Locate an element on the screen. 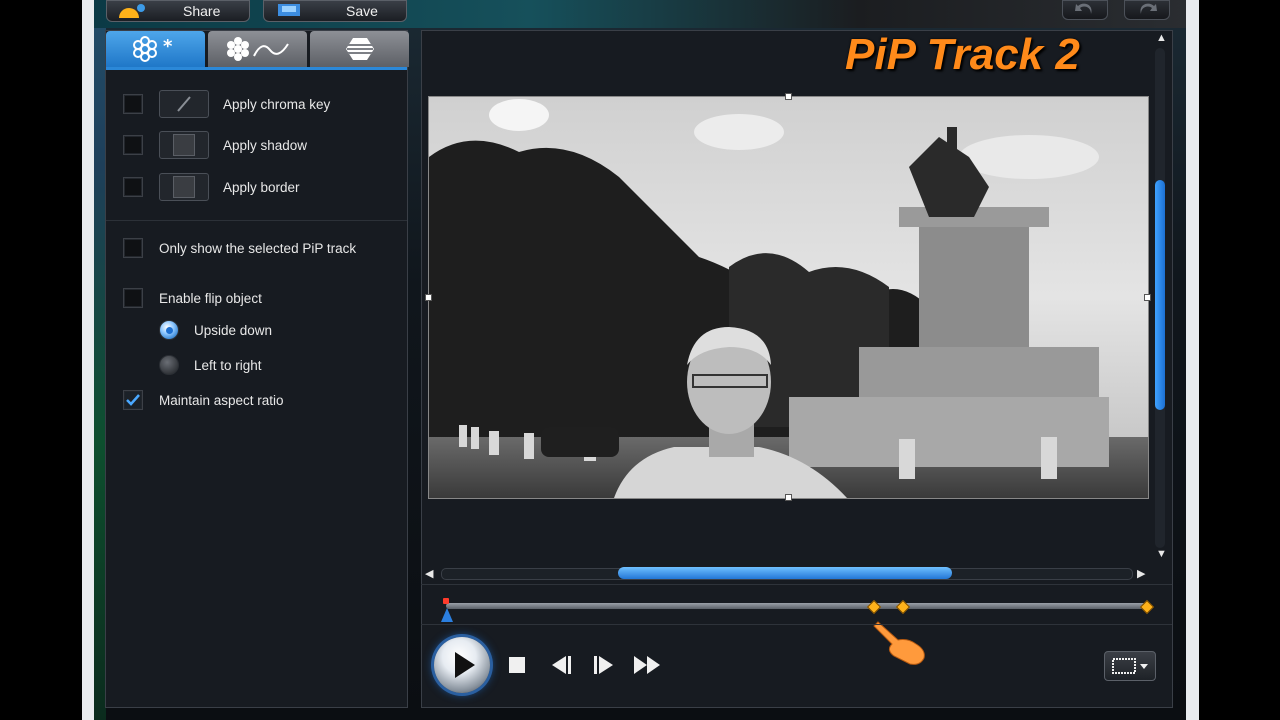  scroll-up-arrow: ▲ is located at coordinates (1161, 38).